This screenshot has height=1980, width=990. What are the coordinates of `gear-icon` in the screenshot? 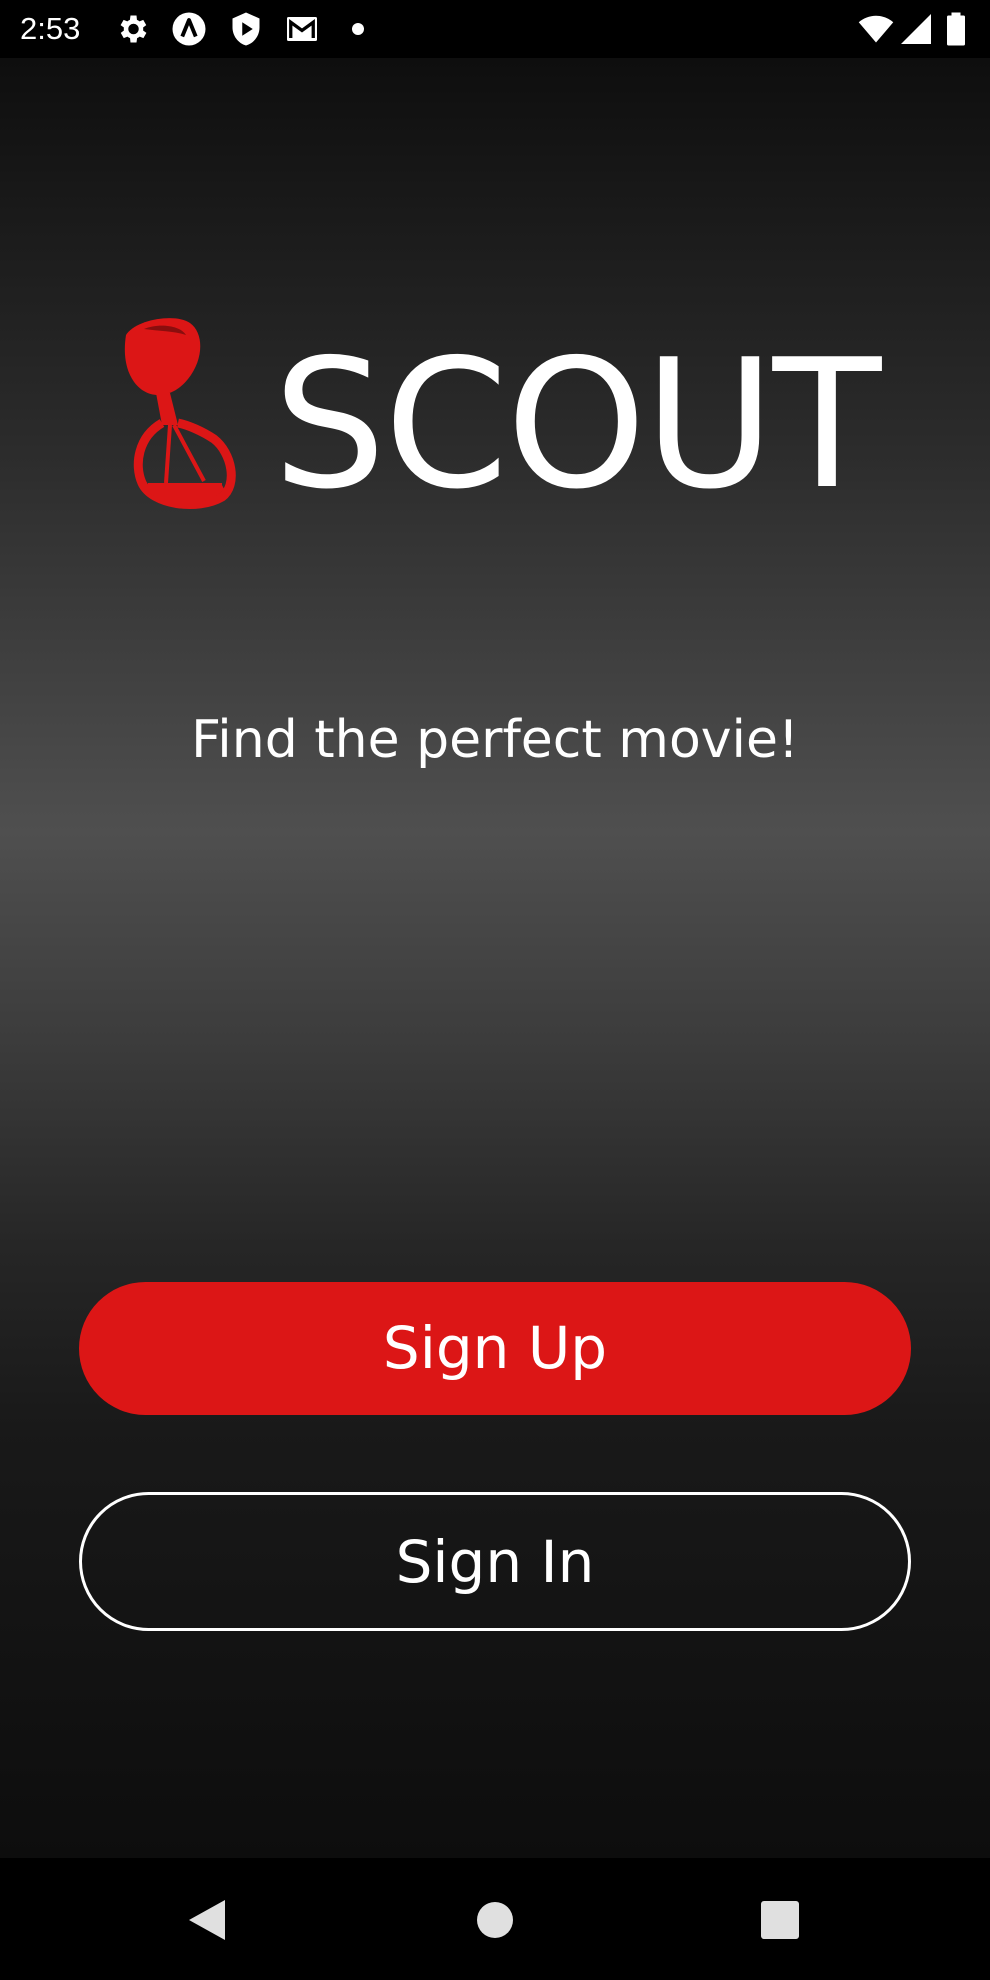 It's located at (133, 29).